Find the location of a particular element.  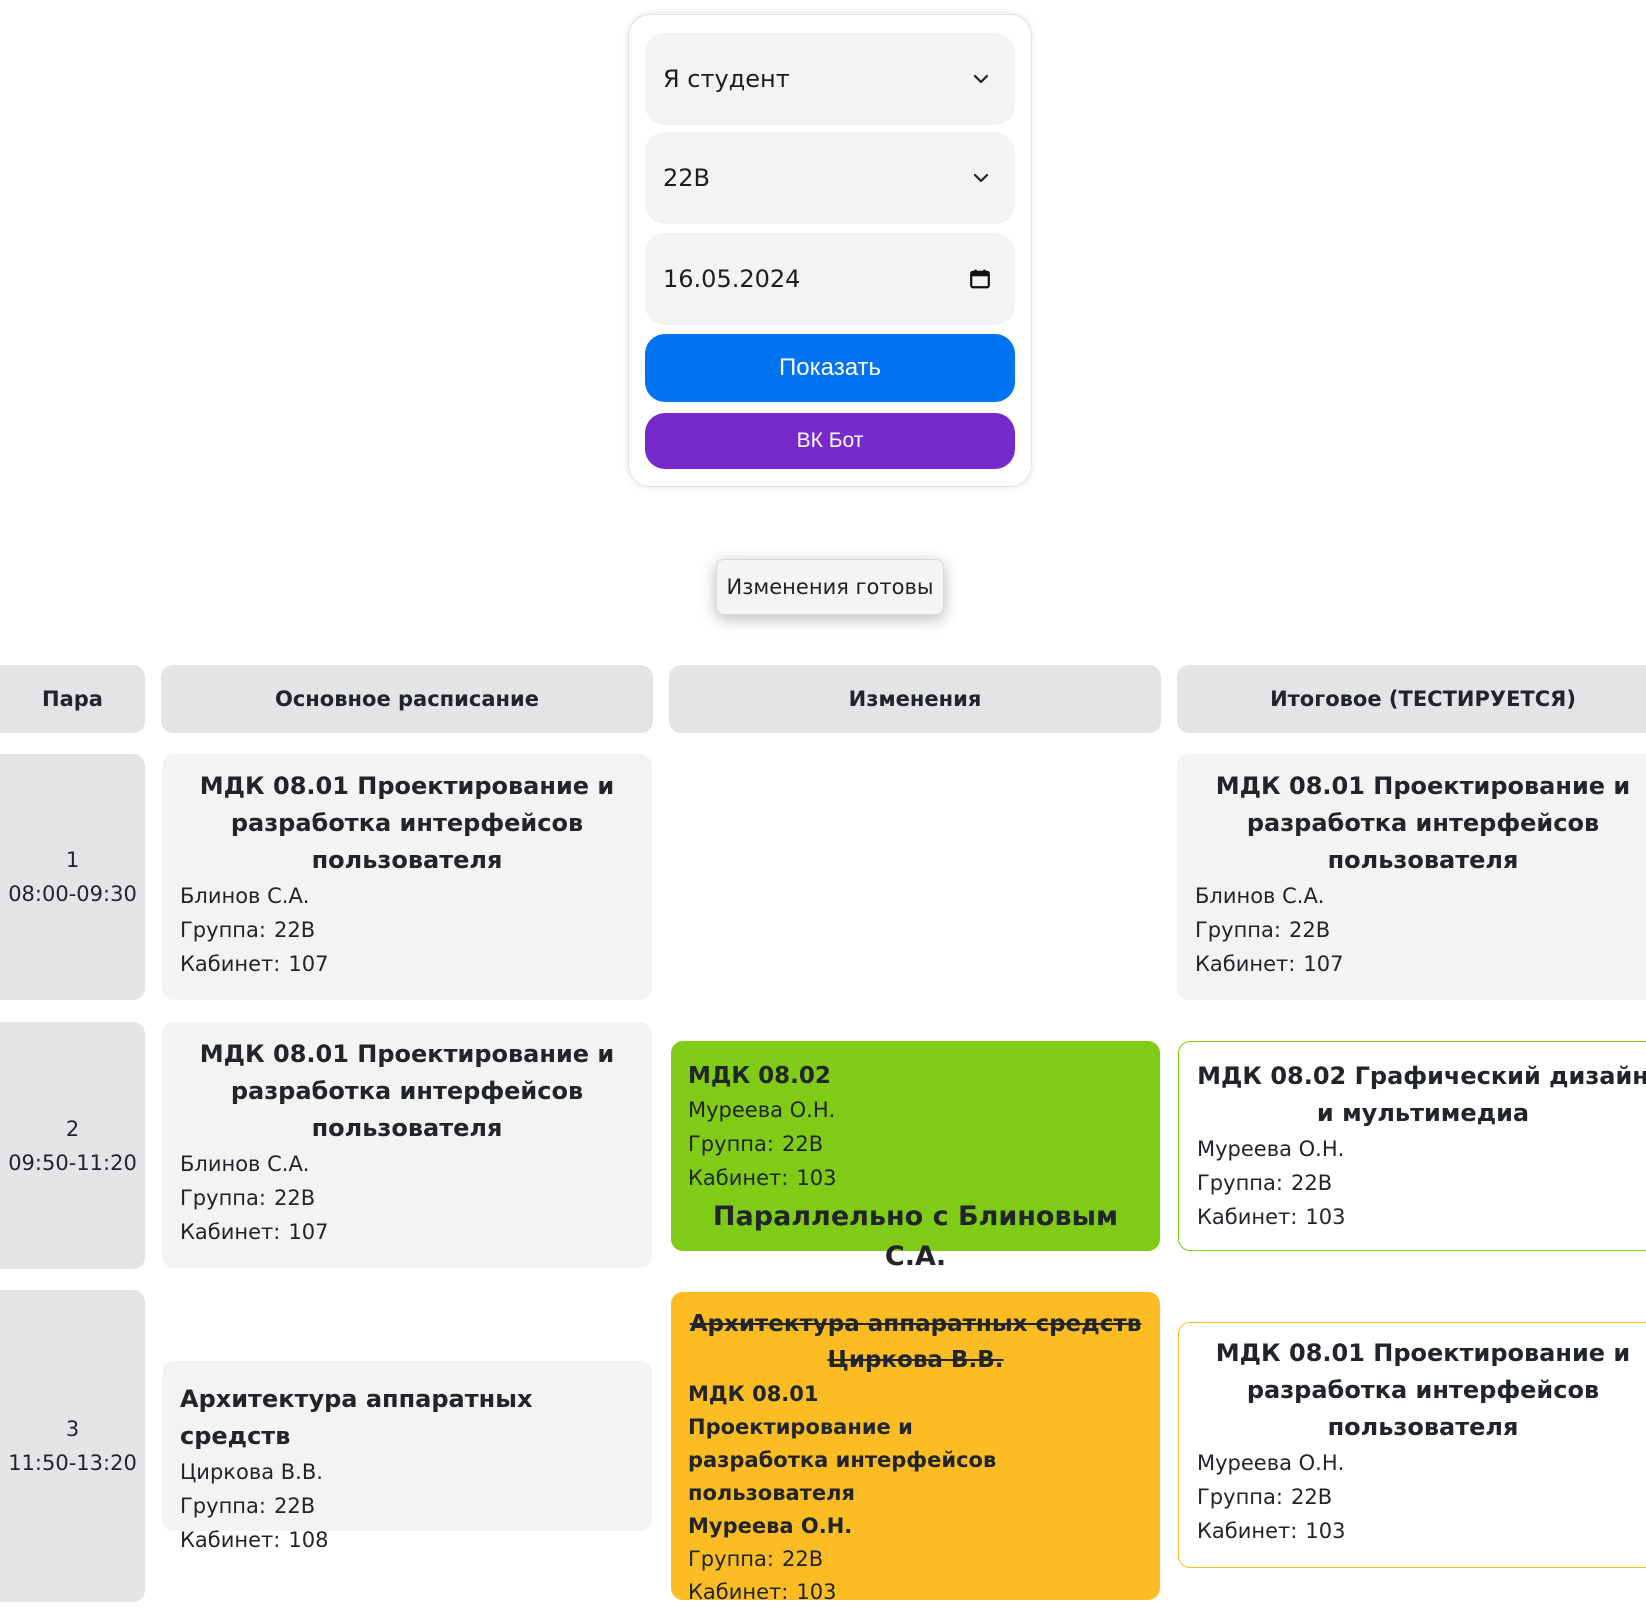

subject: МДК 08.02 is located at coordinates (759, 1076).